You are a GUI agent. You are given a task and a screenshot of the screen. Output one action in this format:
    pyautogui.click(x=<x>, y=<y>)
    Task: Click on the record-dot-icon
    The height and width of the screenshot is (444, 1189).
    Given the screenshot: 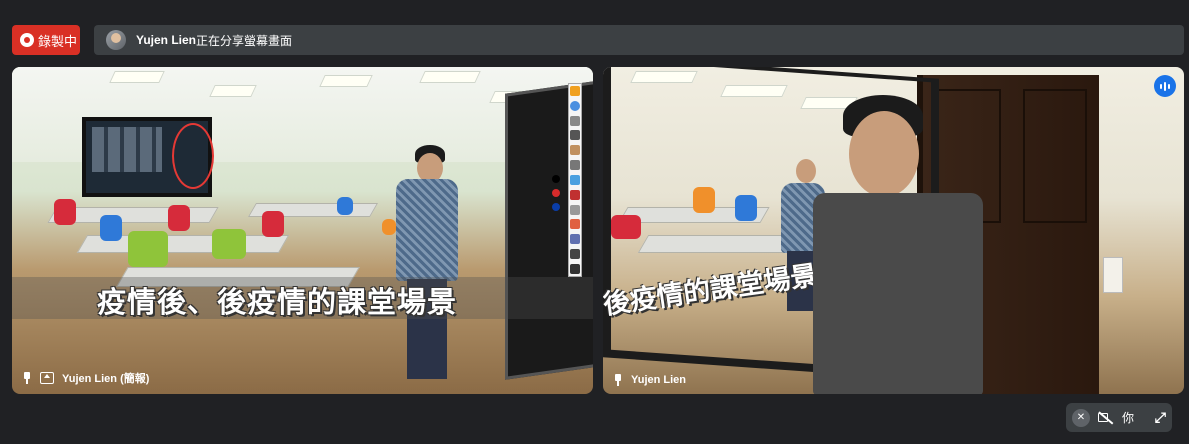 What is the action you would take?
    pyautogui.click(x=27, y=40)
    